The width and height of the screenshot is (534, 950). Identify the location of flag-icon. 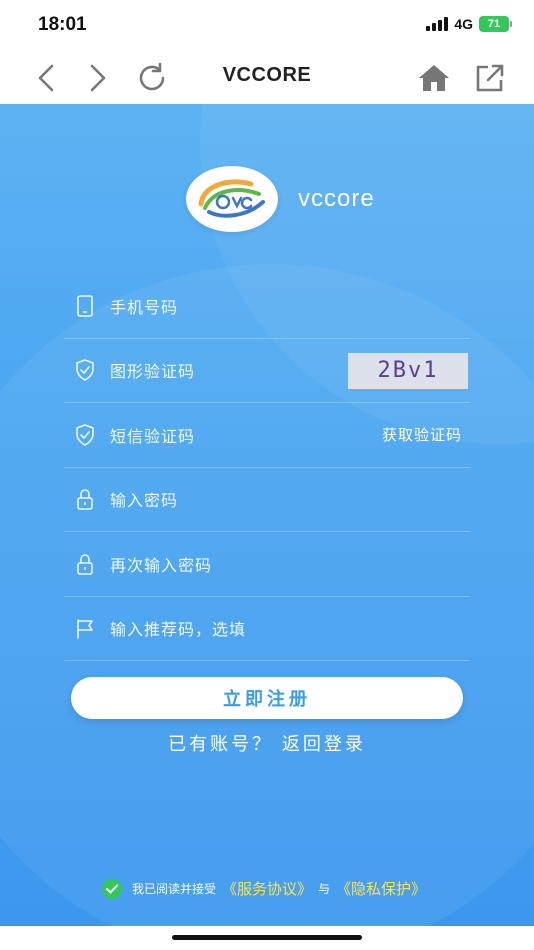
(85, 628).